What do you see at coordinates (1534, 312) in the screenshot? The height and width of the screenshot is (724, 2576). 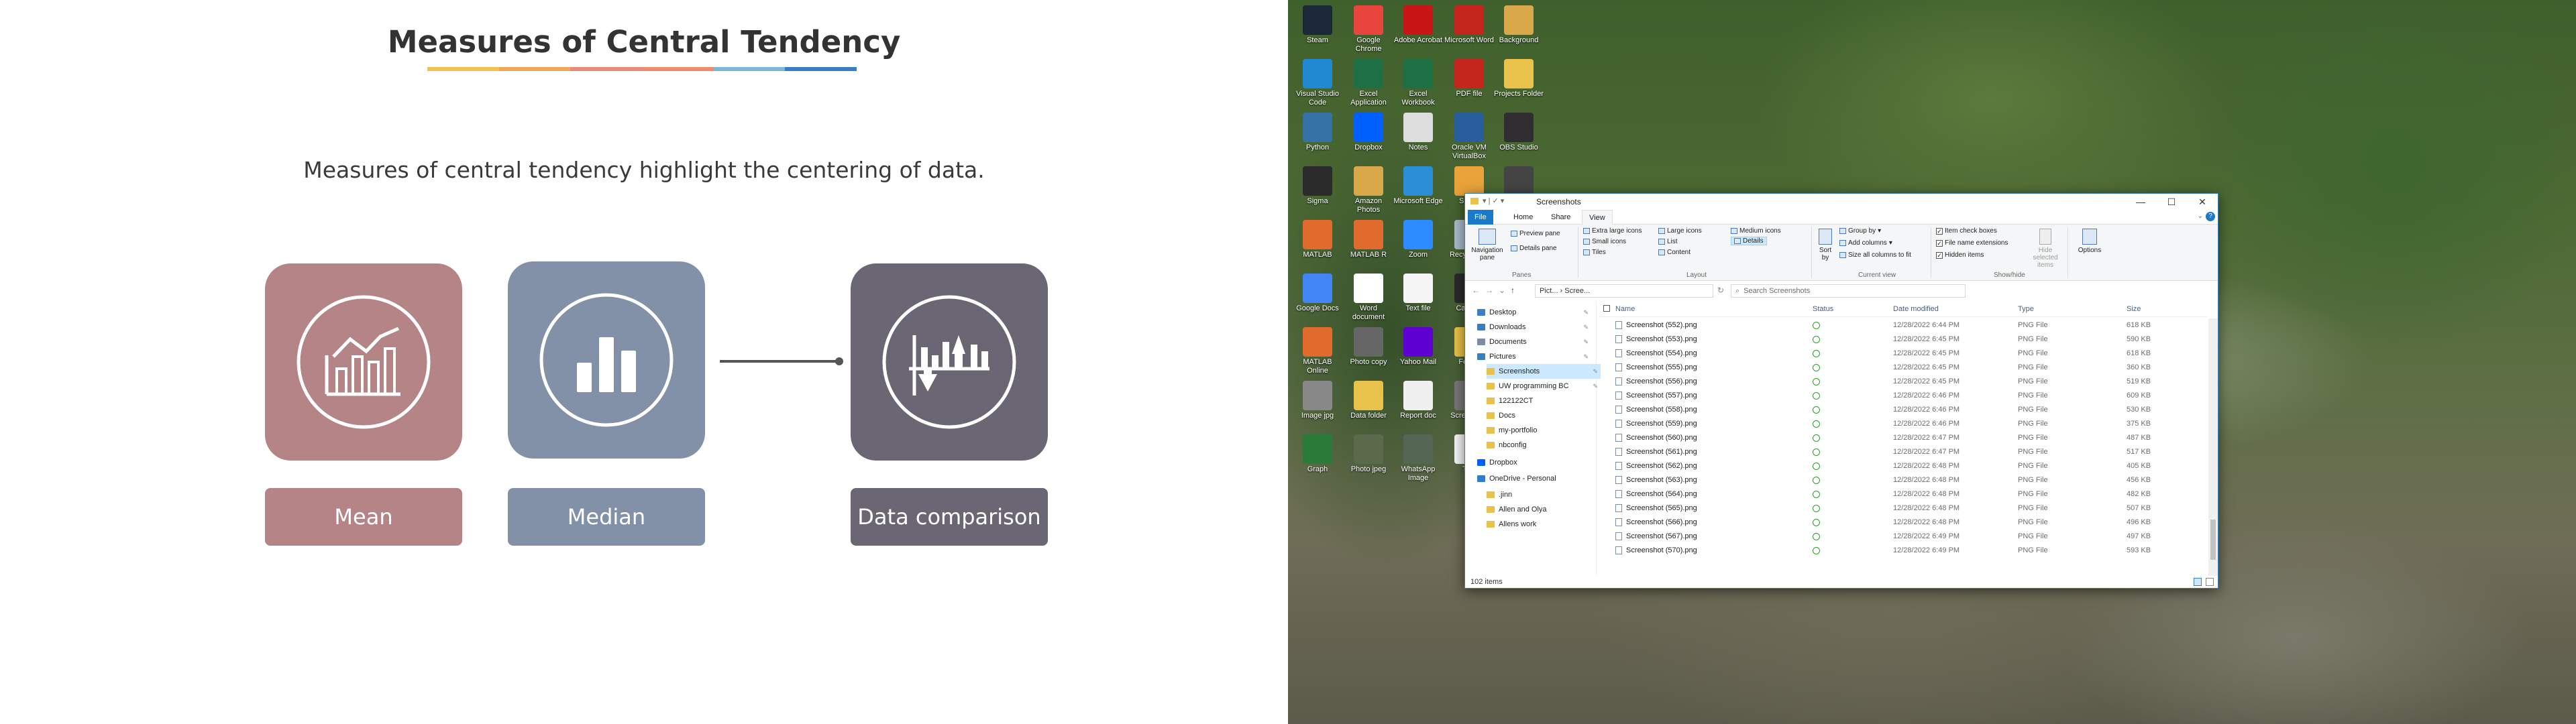 I see `nav-item: Desktop ✎` at bounding box center [1534, 312].